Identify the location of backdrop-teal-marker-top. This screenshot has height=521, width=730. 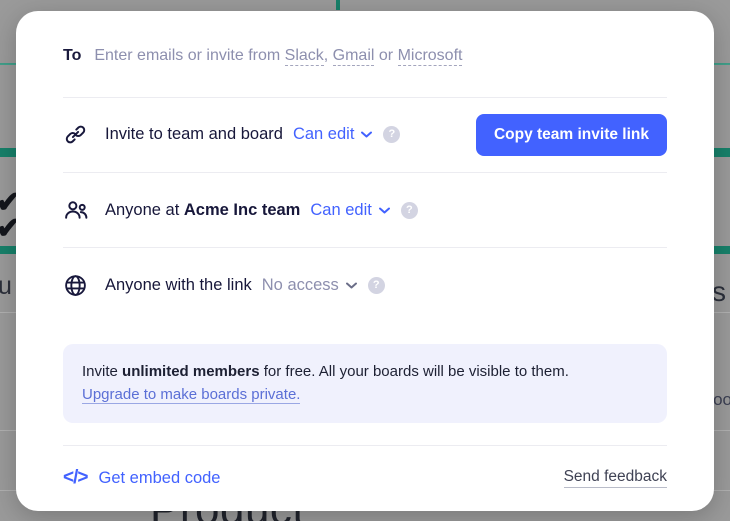
(338, 5).